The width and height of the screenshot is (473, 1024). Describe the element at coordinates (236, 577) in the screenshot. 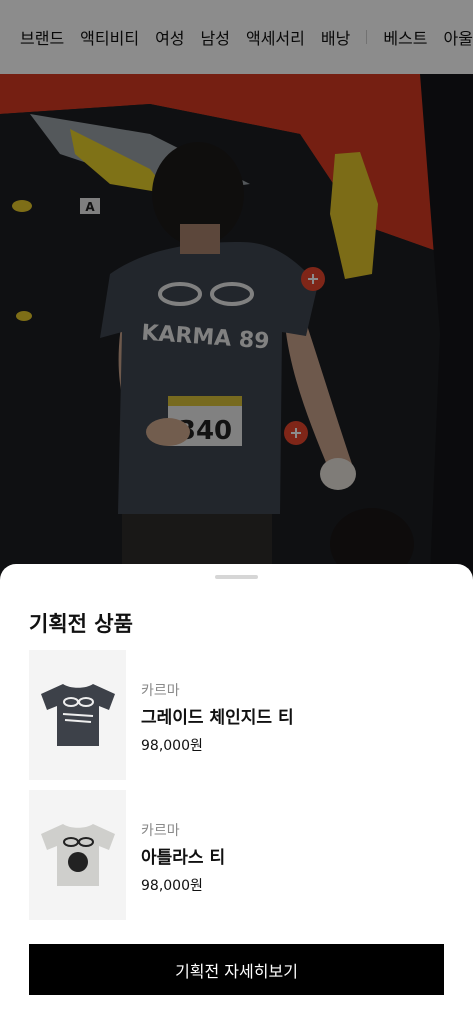

I see `sheet-drag-handle` at that location.